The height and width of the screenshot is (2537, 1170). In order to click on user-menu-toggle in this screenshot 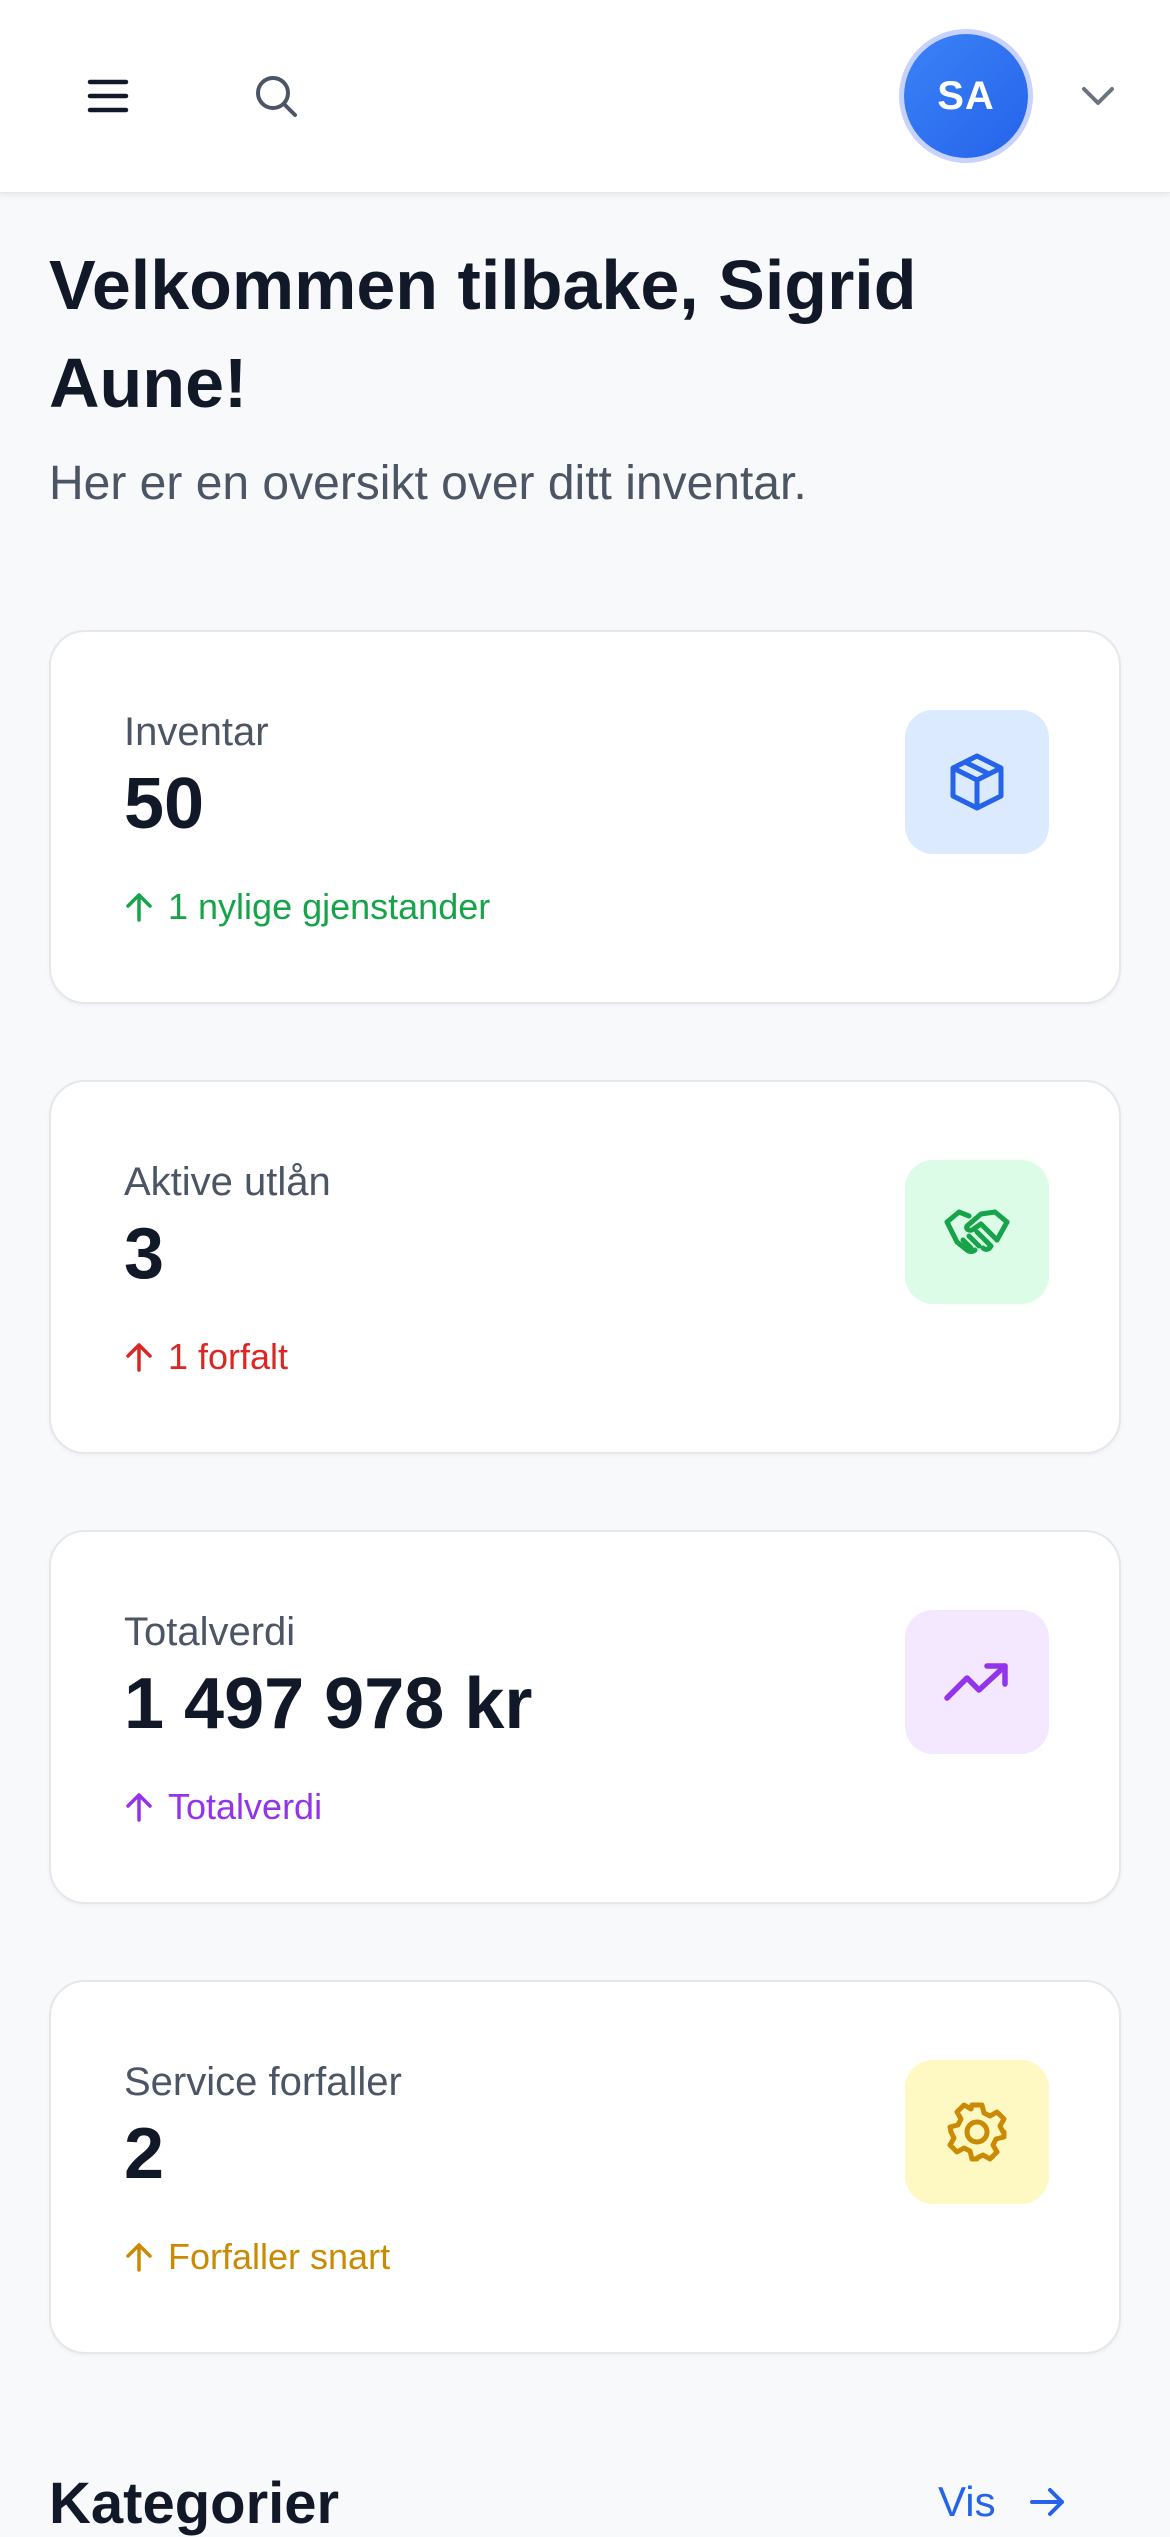, I will do `click(1098, 96)`.